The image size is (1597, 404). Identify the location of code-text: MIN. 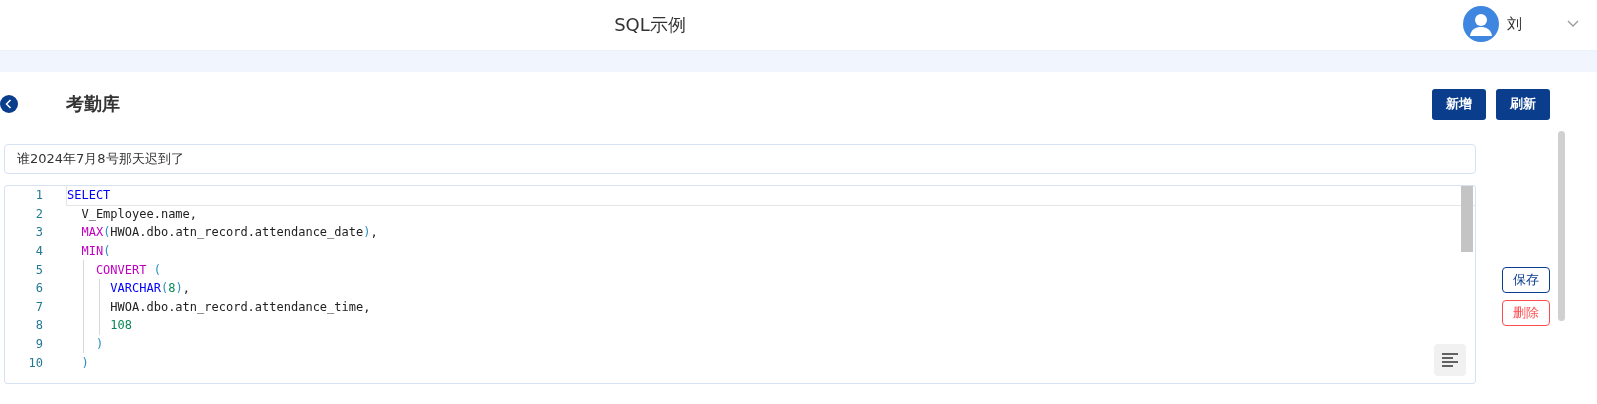
(92, 251).